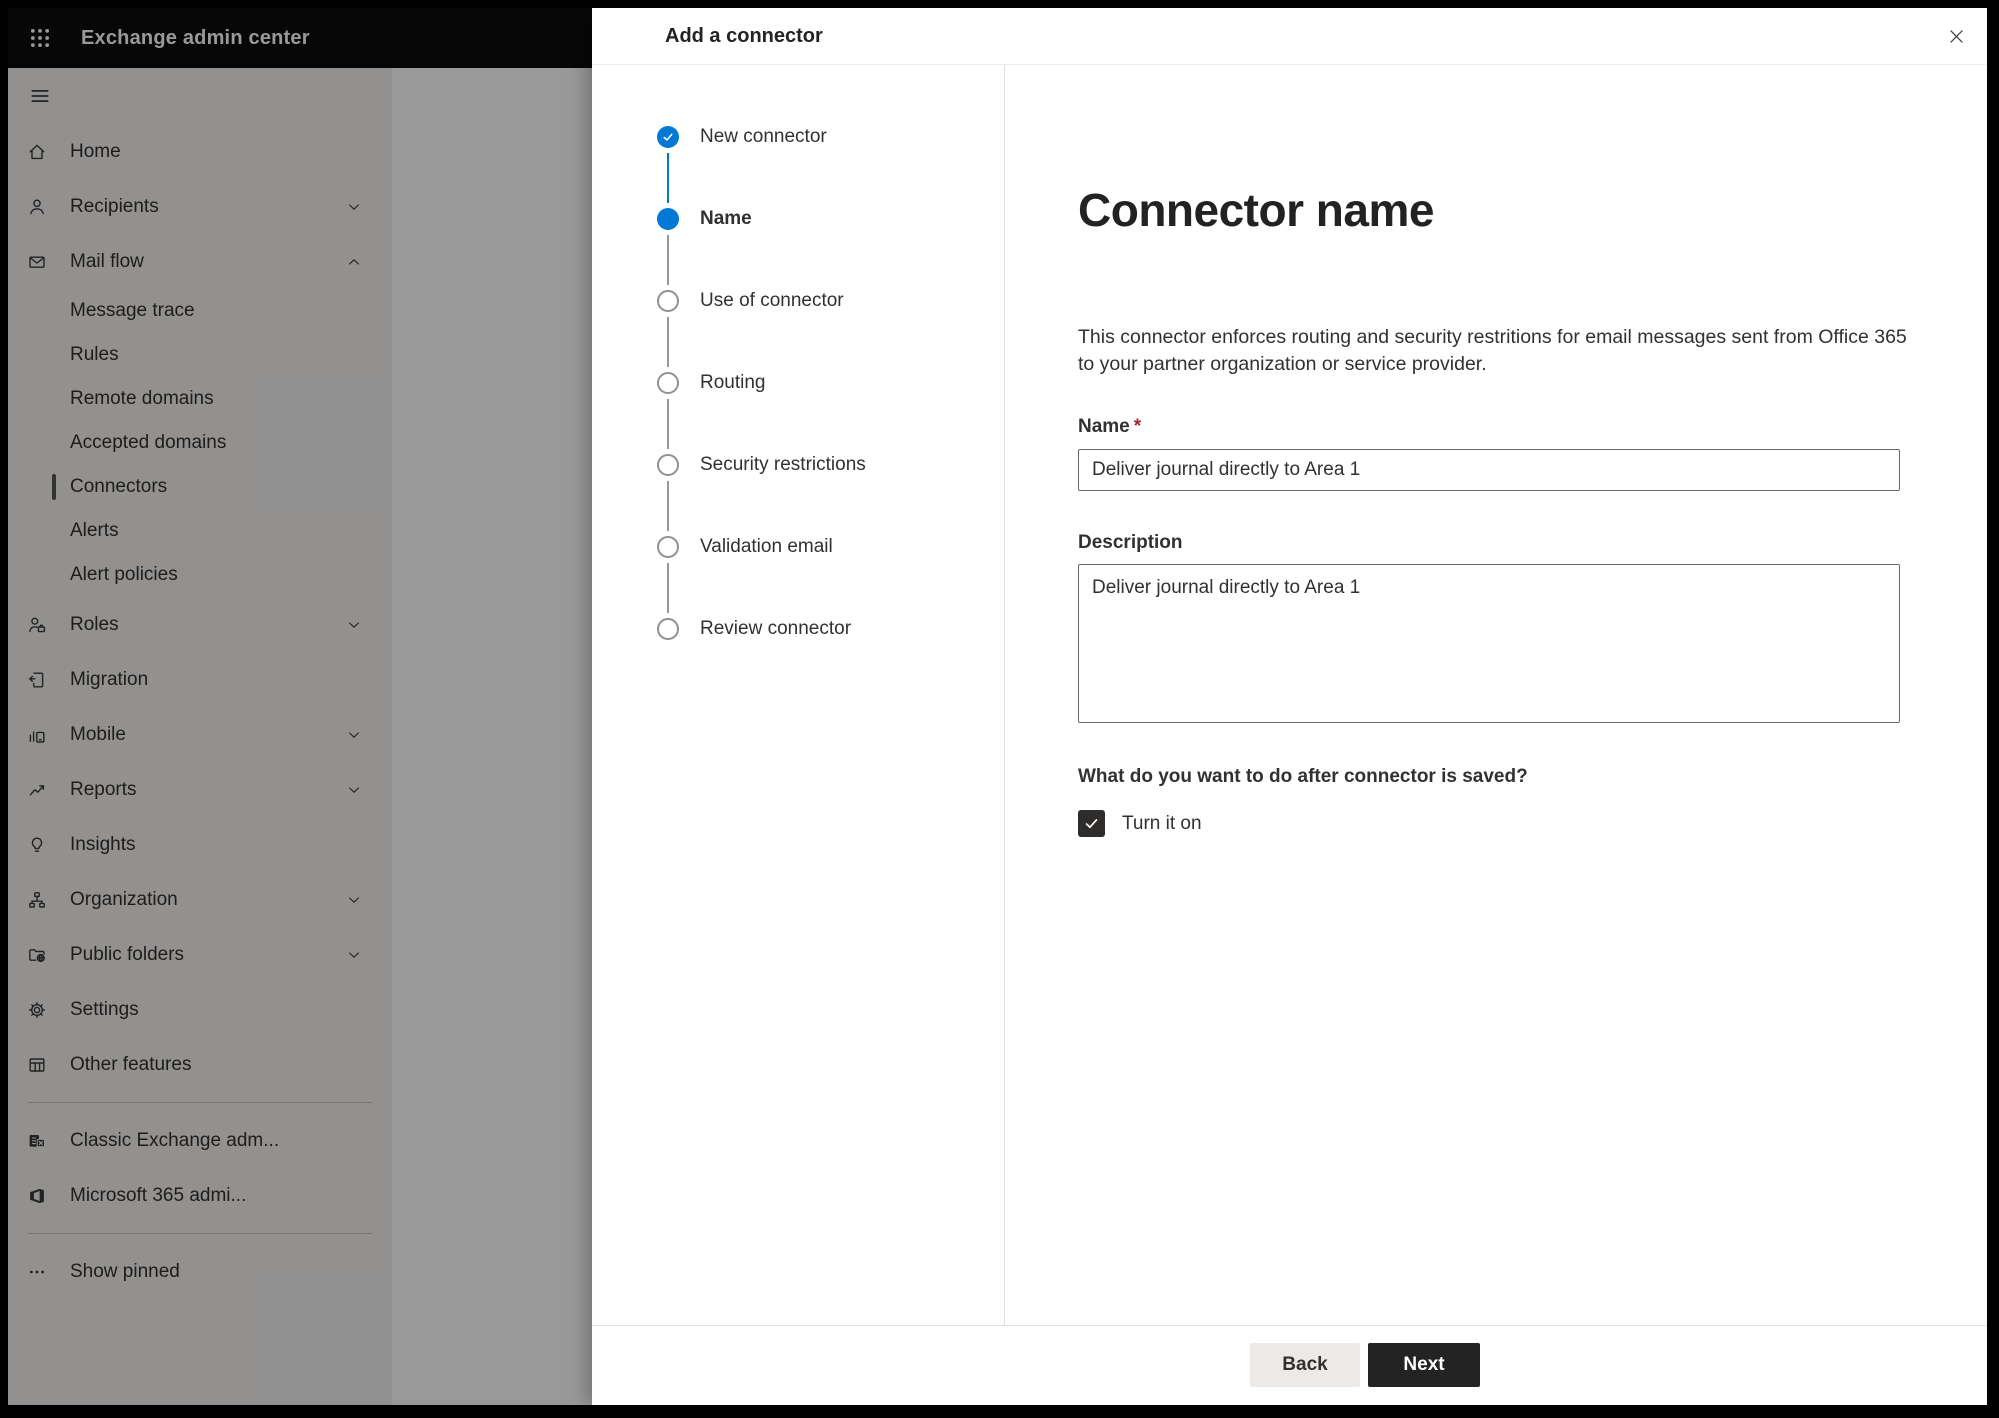 The image size is (1999, 1418). Describe the element at coordinates (1424, 1365) in the screenshot. I see `next-button: Next` at that location.